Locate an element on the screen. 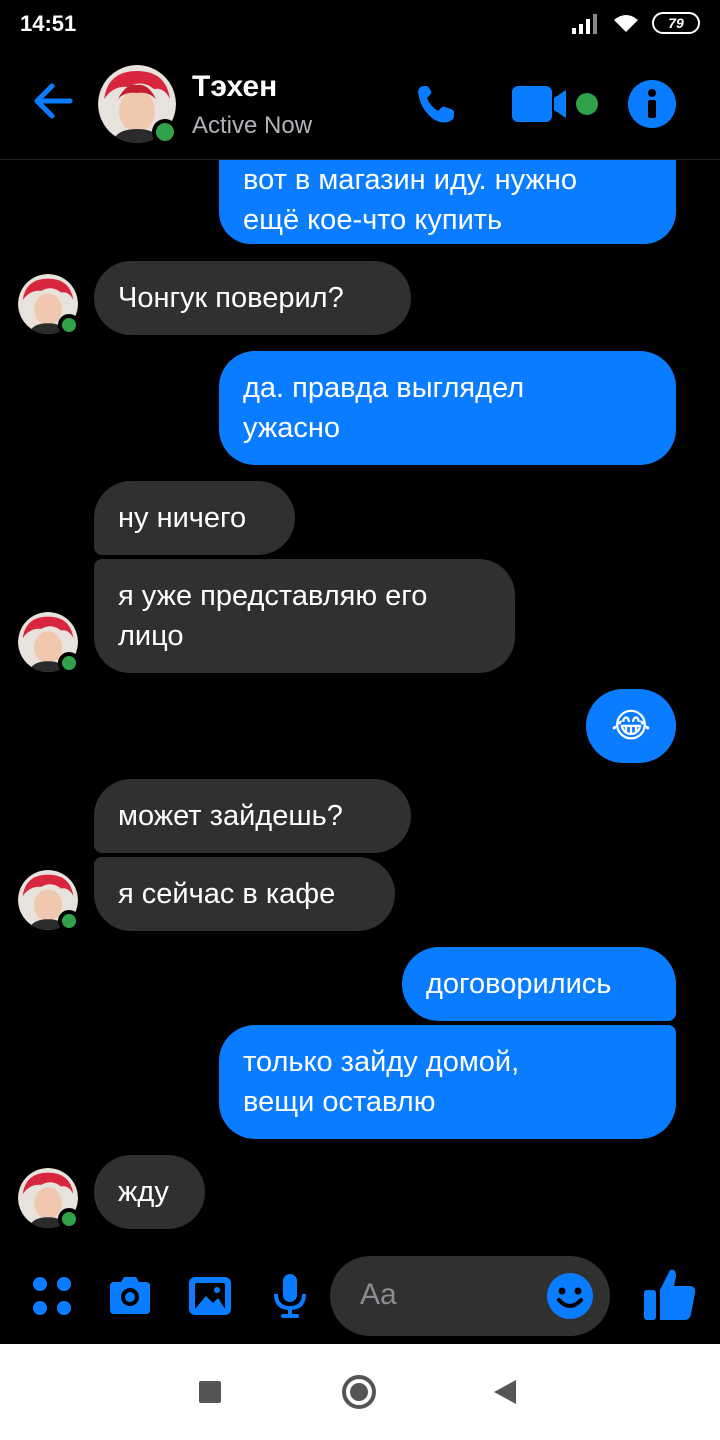 The image size is (720, 1440). message-input-placeholder: Aa is located at coordinates (378, 1294).